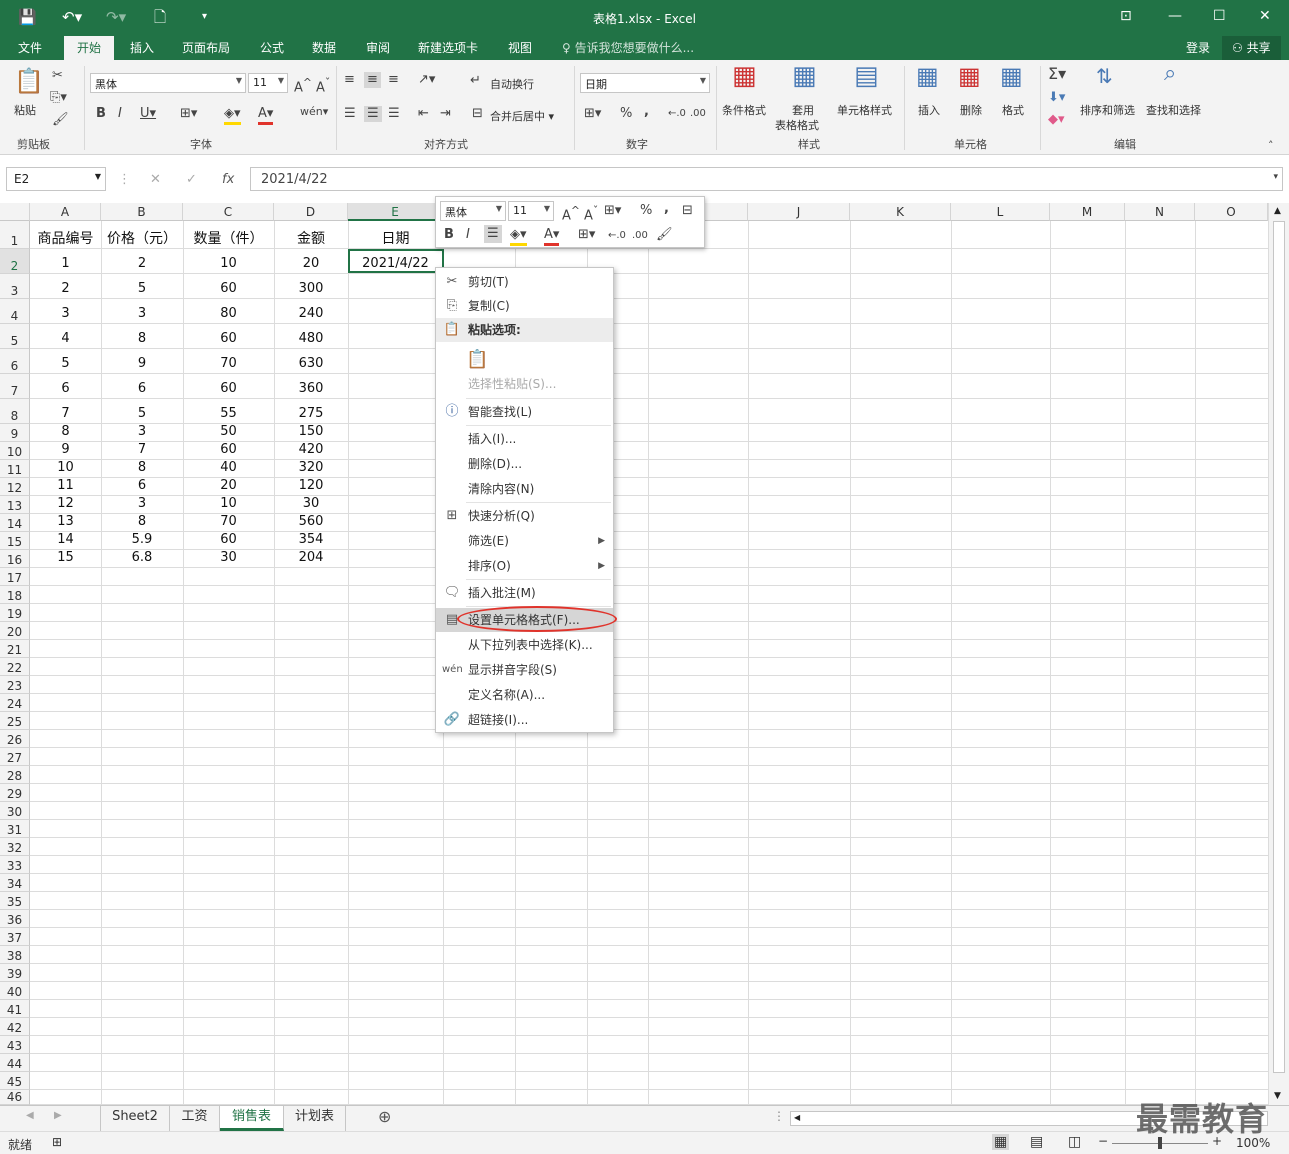  What do you see at coordinates (65, 450) in the screenshot?
I see `data-cell: 9` at bounding box center [65, 450].